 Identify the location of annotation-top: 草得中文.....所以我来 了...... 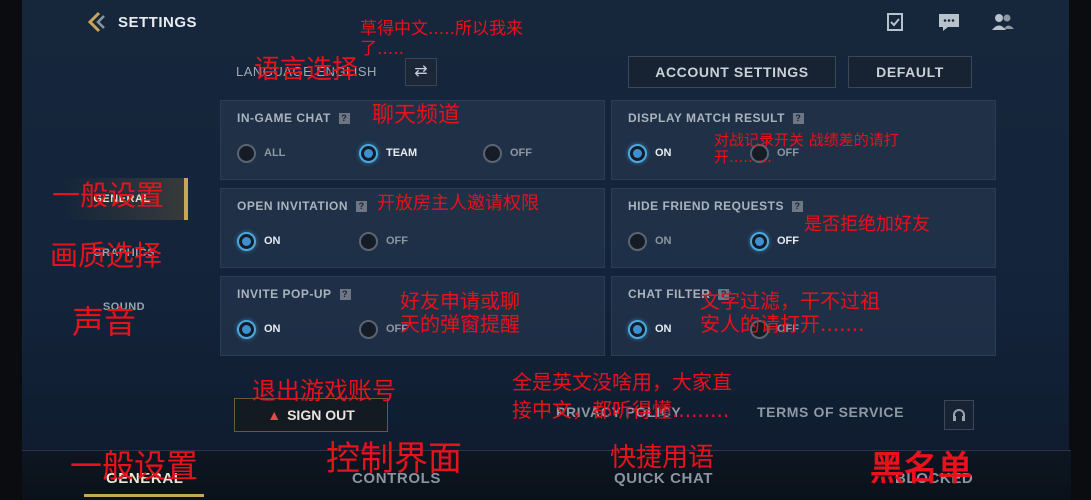
(442, 39).